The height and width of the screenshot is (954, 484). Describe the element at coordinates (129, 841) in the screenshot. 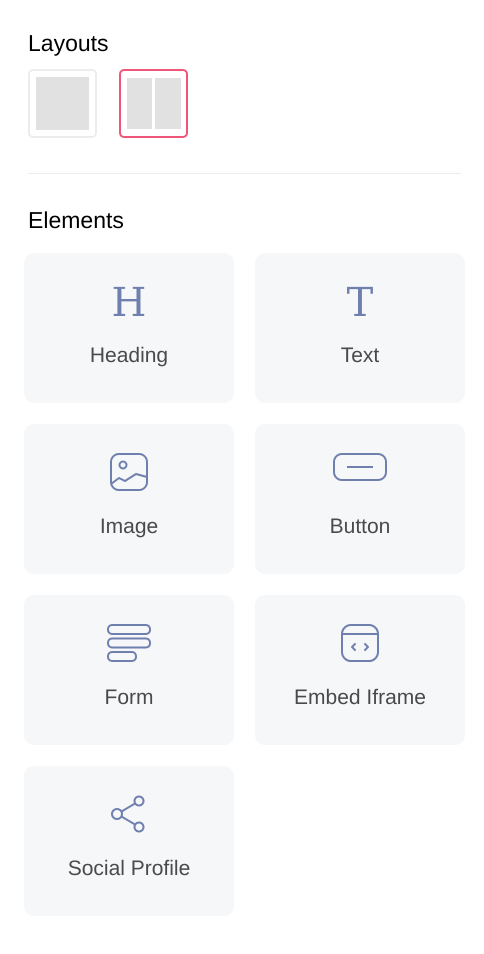

I see `element-tile: Social Profile` at that location.